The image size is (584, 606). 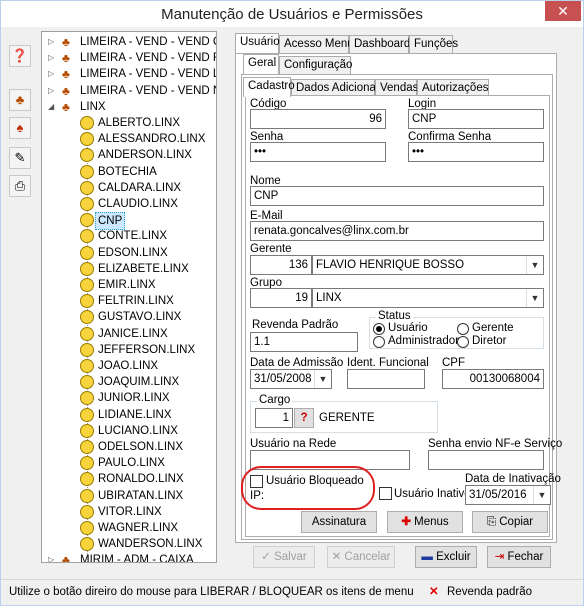 I want to click on tree-item-label: GUSTAVO.LINX, so click(x=140, y=317).